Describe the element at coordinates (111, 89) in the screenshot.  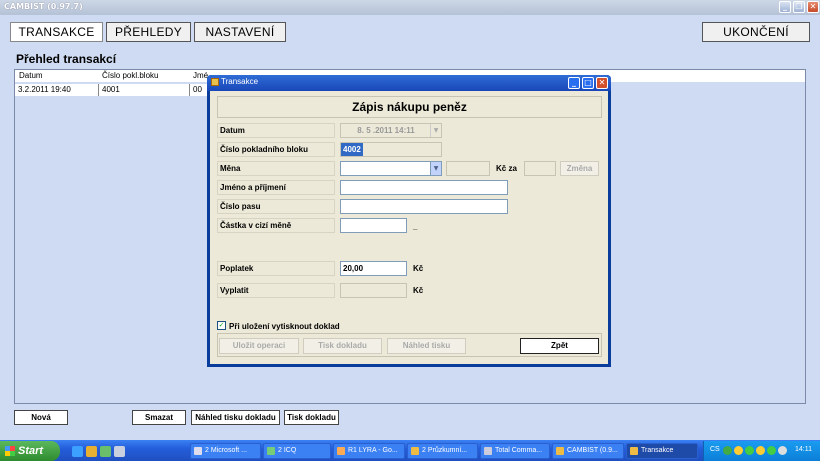
I see `cell-receipt: 4001` at that location.